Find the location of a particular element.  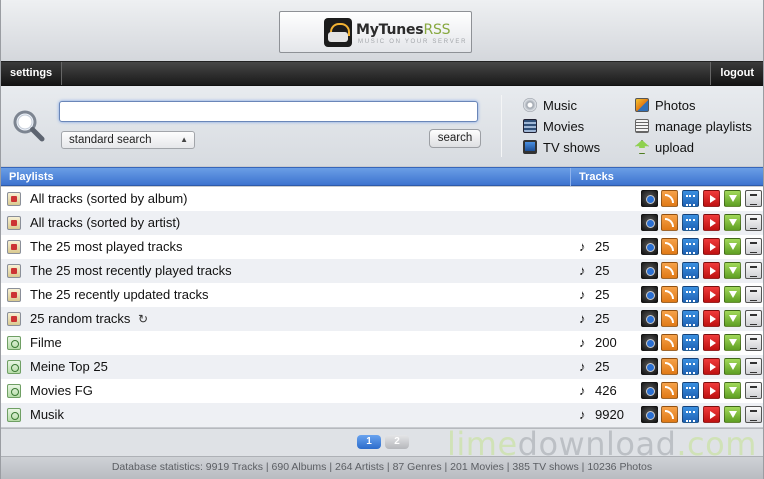

column-header-tracks: Tracks is located at coordinates (596, 177).